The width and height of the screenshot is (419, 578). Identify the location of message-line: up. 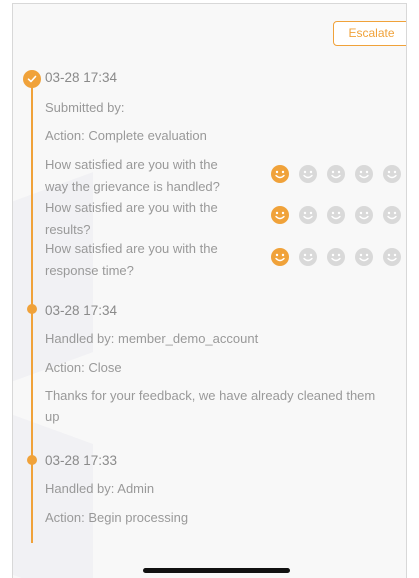
(52, 416).